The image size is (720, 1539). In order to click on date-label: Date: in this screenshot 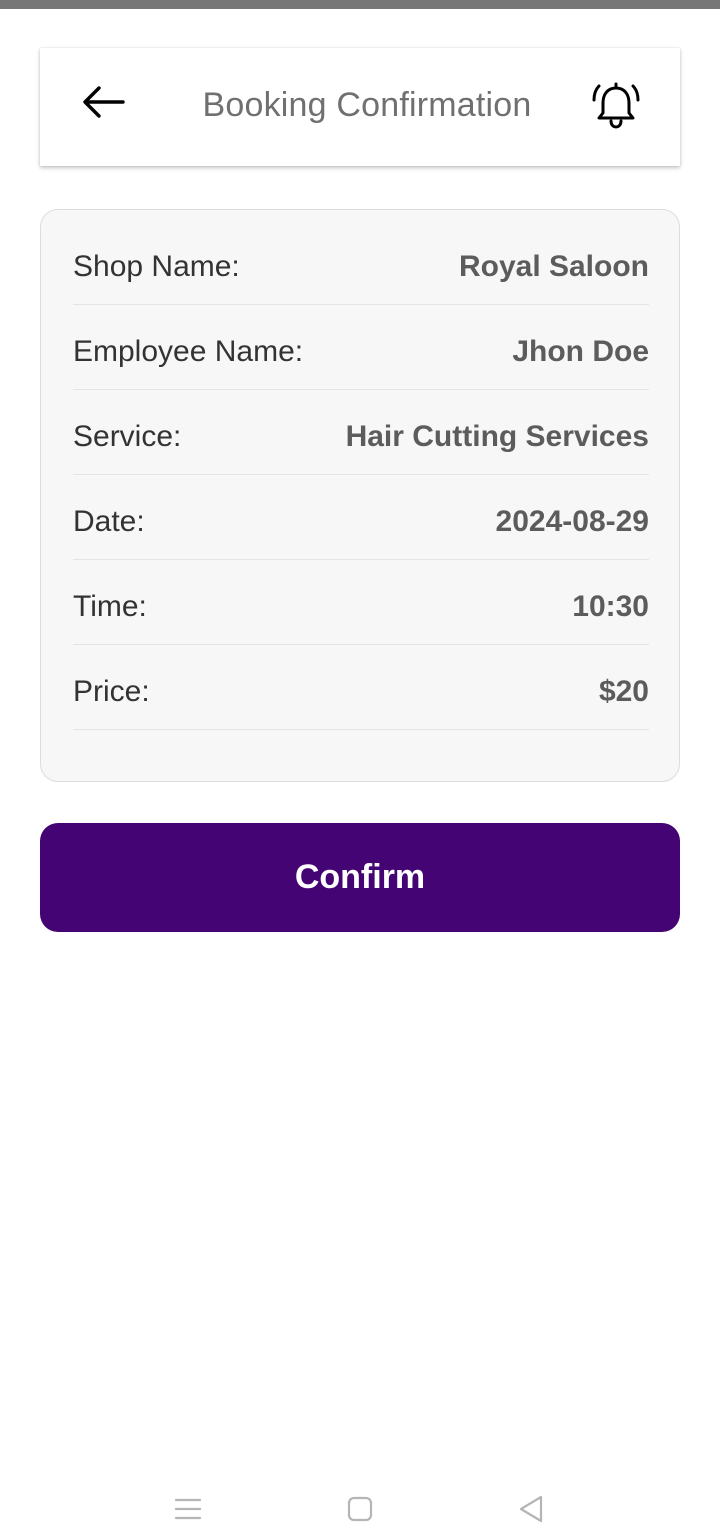, I will do `click(109, 521)`.